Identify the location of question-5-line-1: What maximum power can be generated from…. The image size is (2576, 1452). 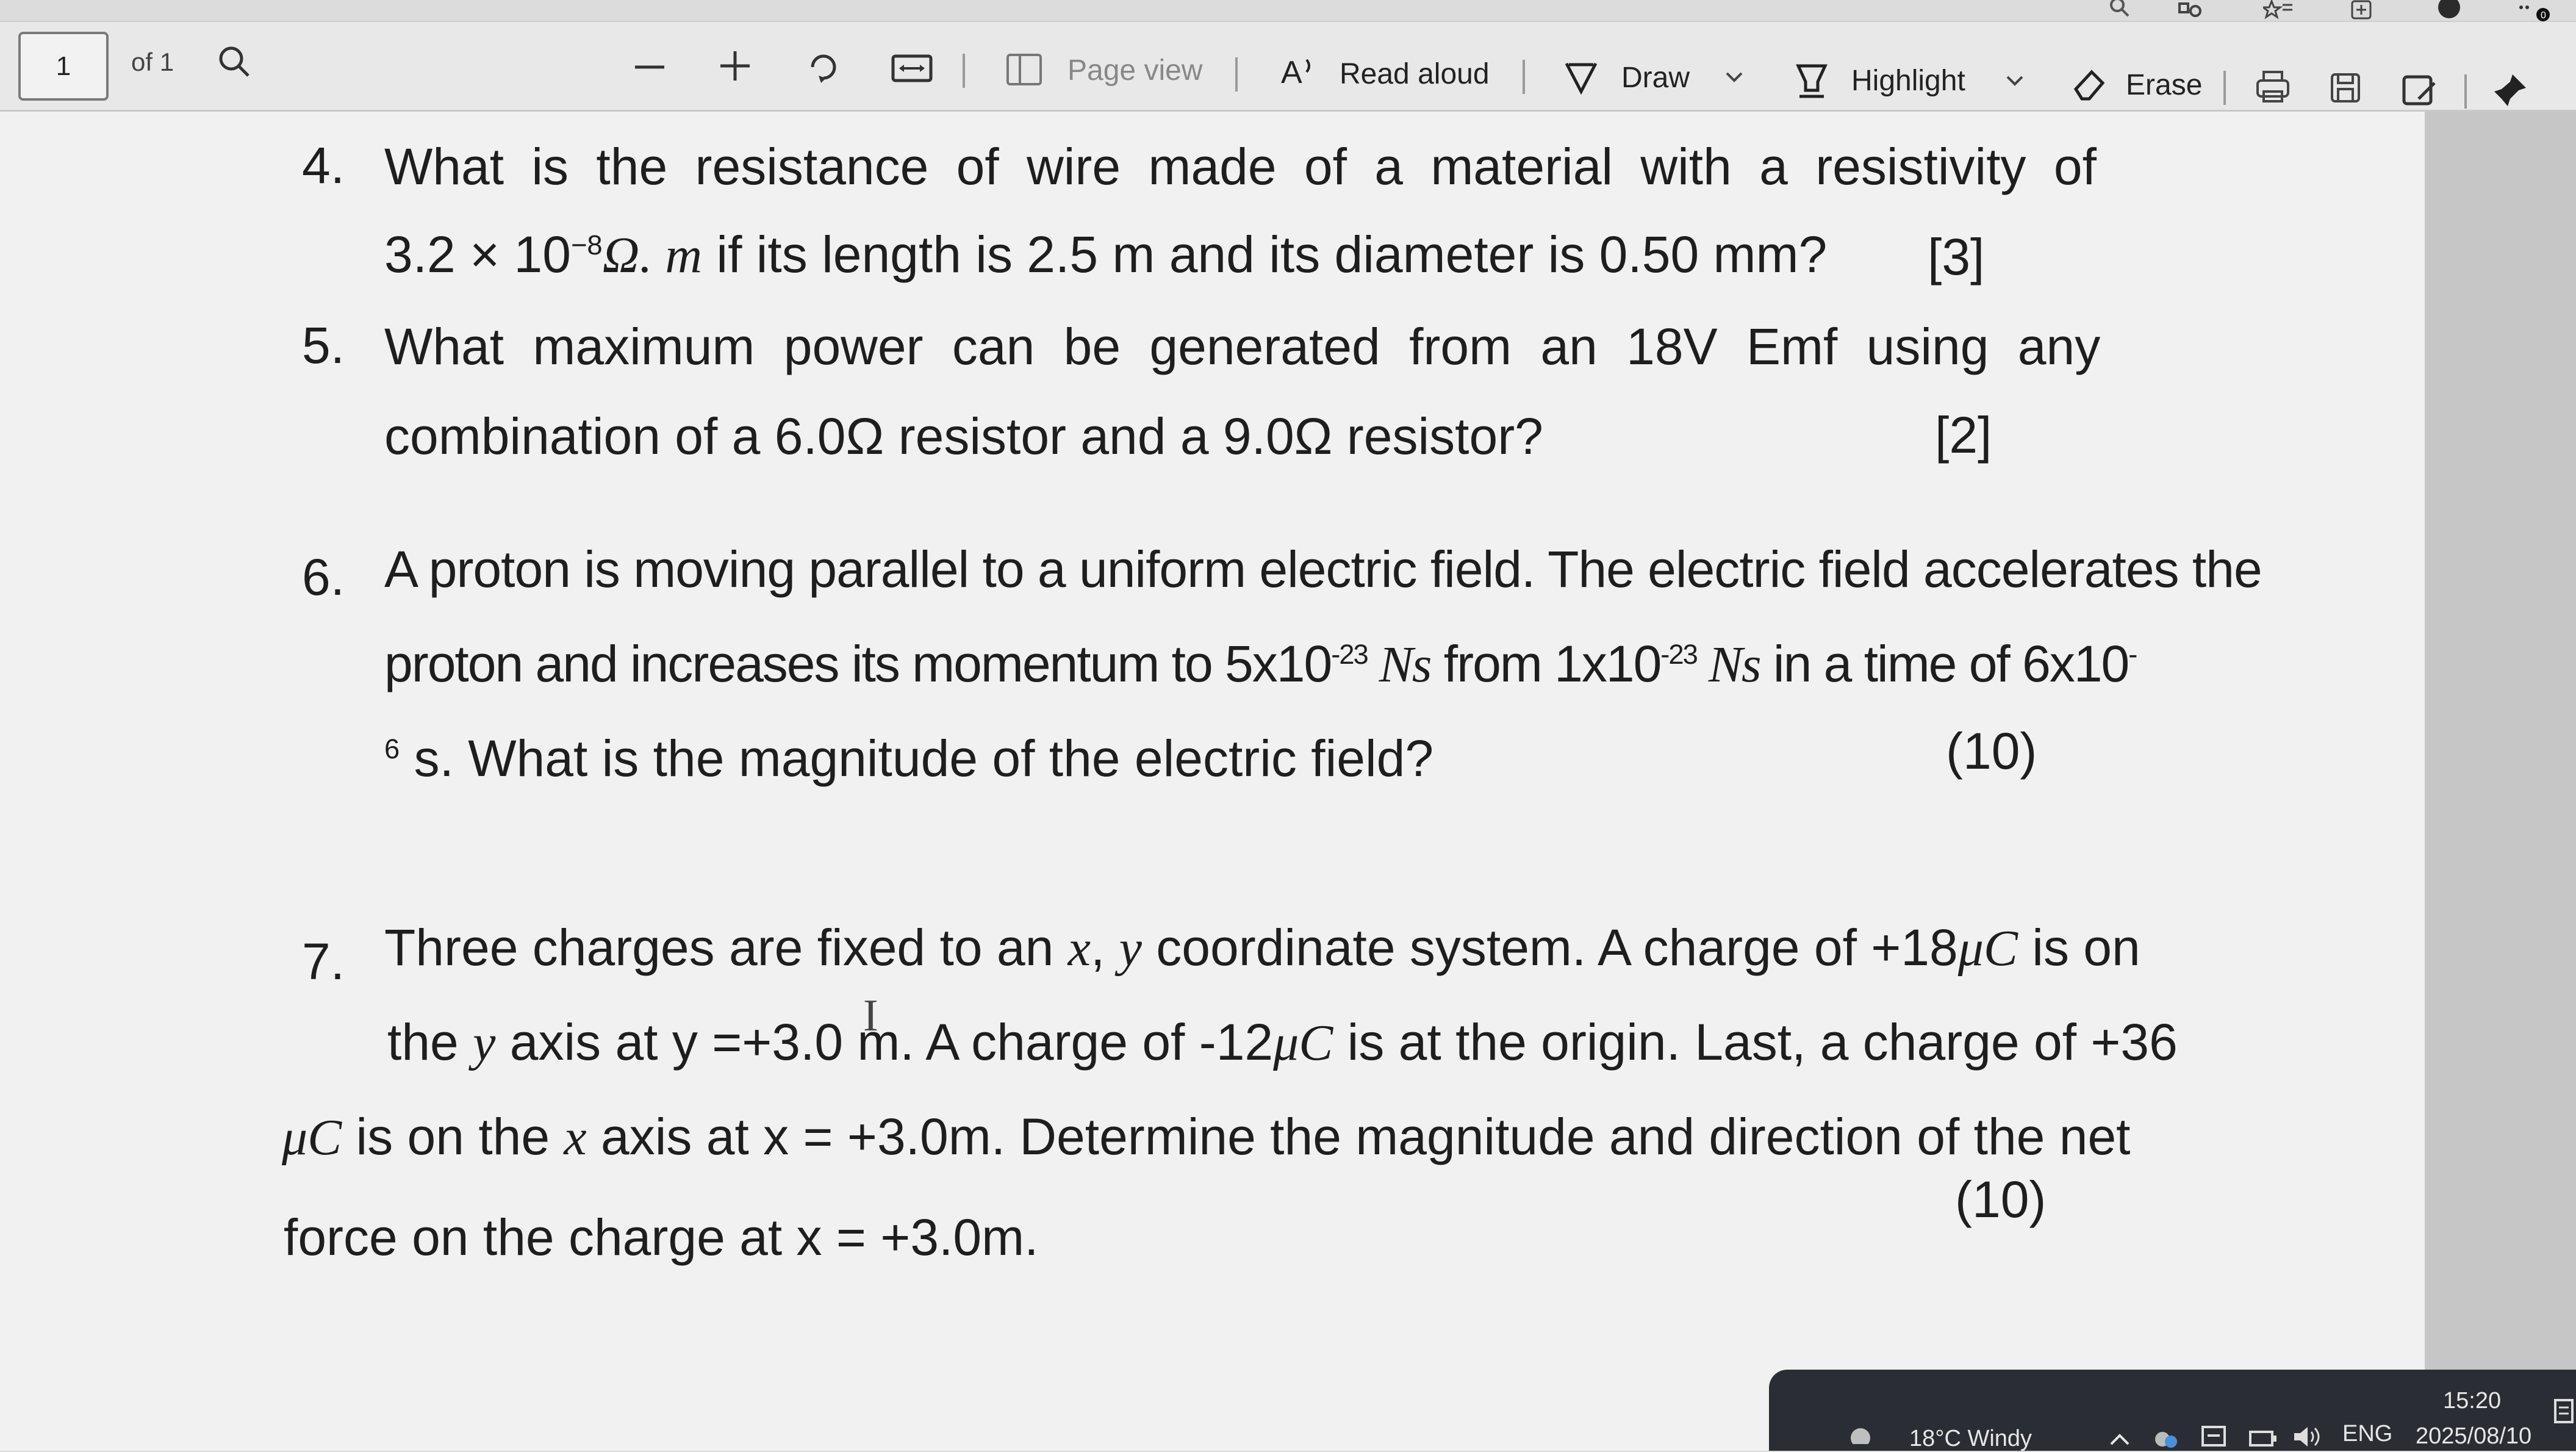
(1243, 347).